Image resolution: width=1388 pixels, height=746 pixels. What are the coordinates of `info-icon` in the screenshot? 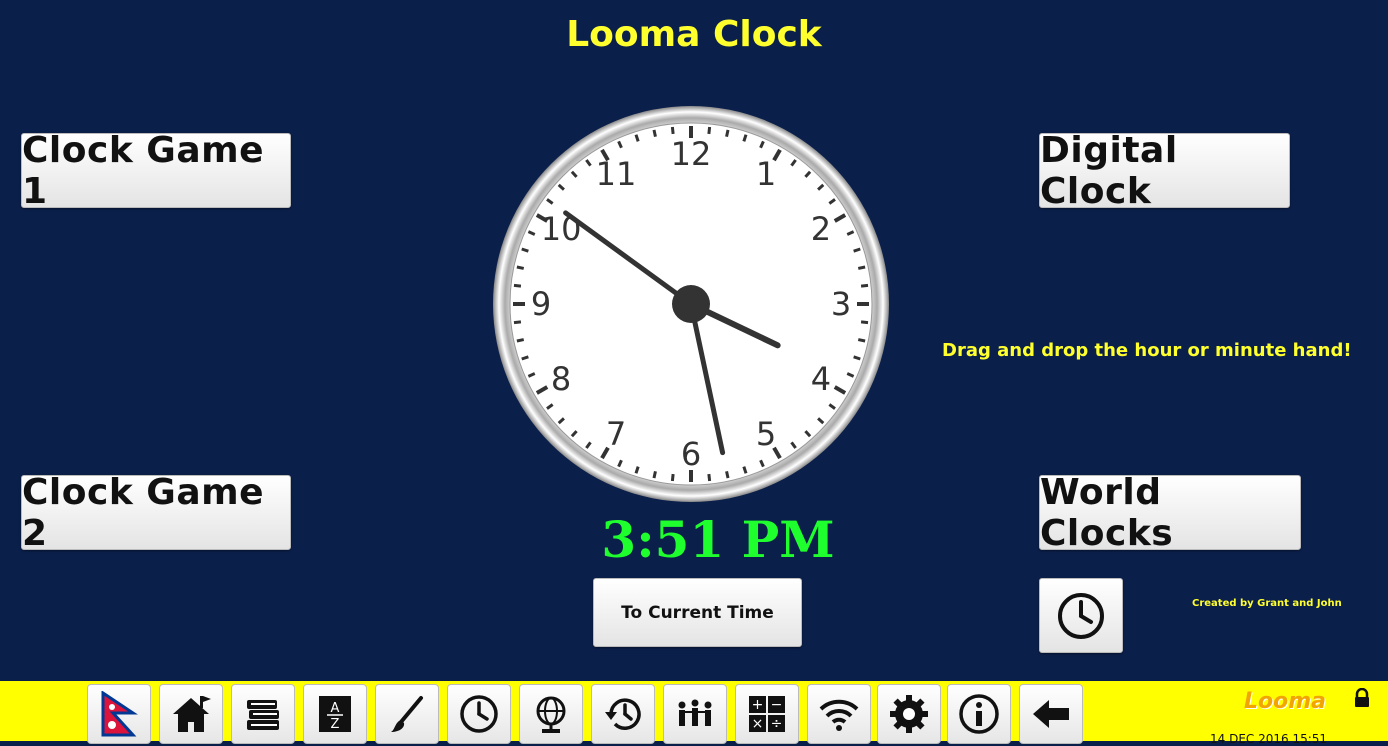 It's located at (979, 714).